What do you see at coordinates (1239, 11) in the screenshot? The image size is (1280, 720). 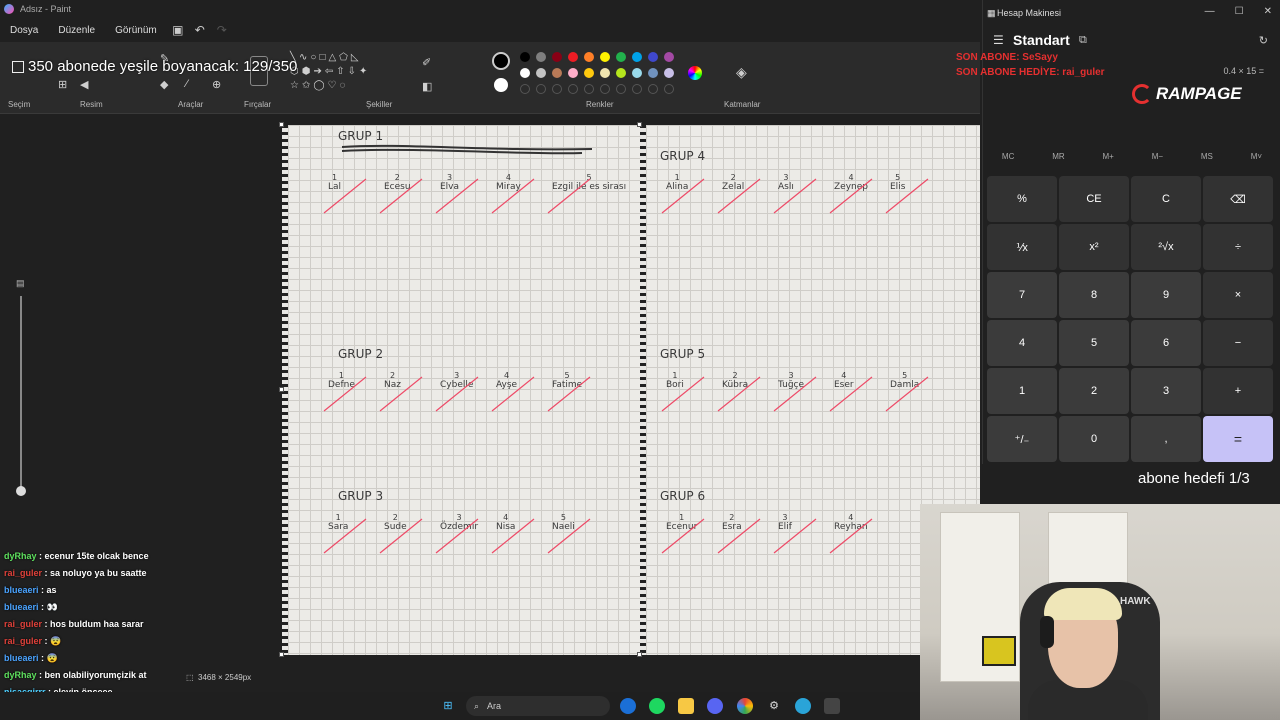 I see `maximize-icon: ☐` at bounding box center [1239, 11].